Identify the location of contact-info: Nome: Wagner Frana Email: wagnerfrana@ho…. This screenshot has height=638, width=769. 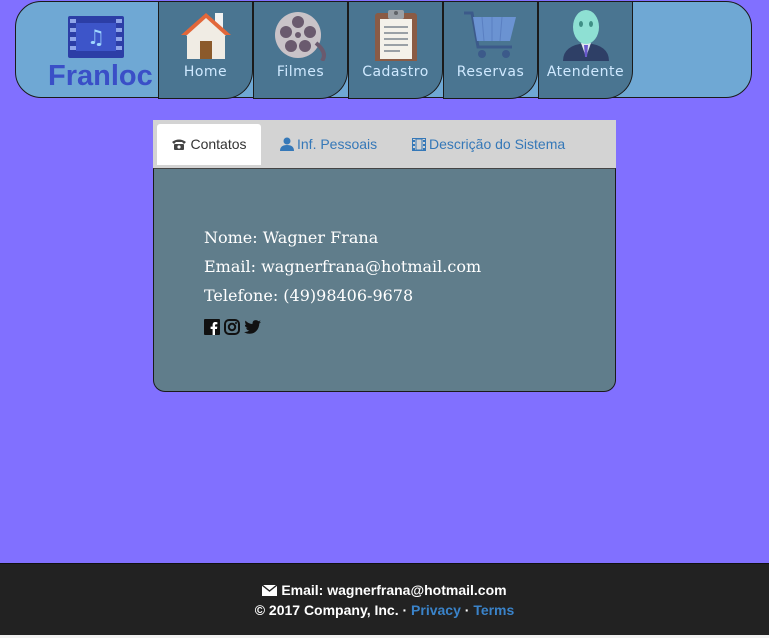
(342, 270).